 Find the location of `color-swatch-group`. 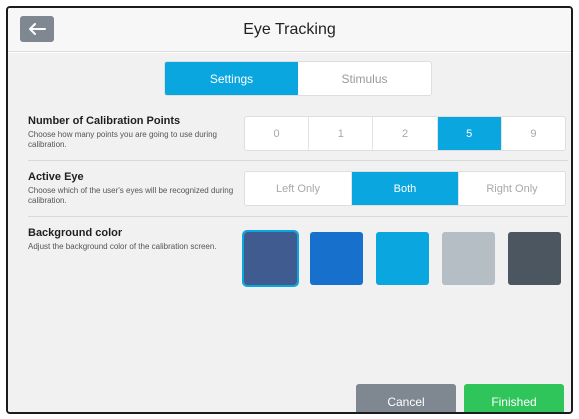

color-swatch-group is located at coordinates (401, 258).